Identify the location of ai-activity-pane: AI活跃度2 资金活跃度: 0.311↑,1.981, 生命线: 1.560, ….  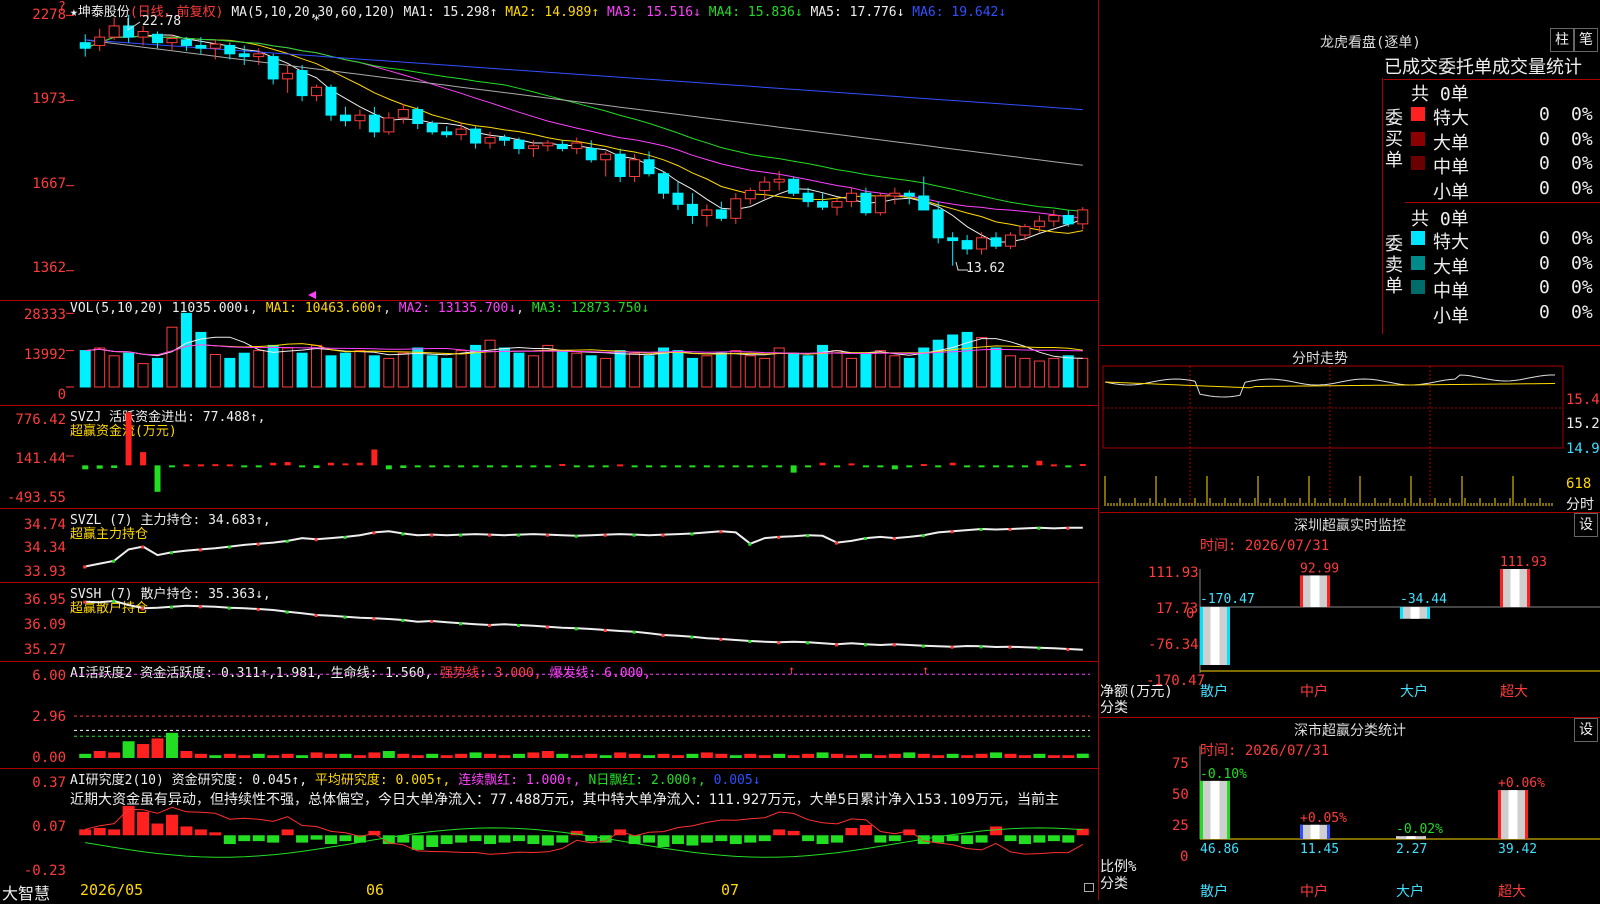
(549, 715).